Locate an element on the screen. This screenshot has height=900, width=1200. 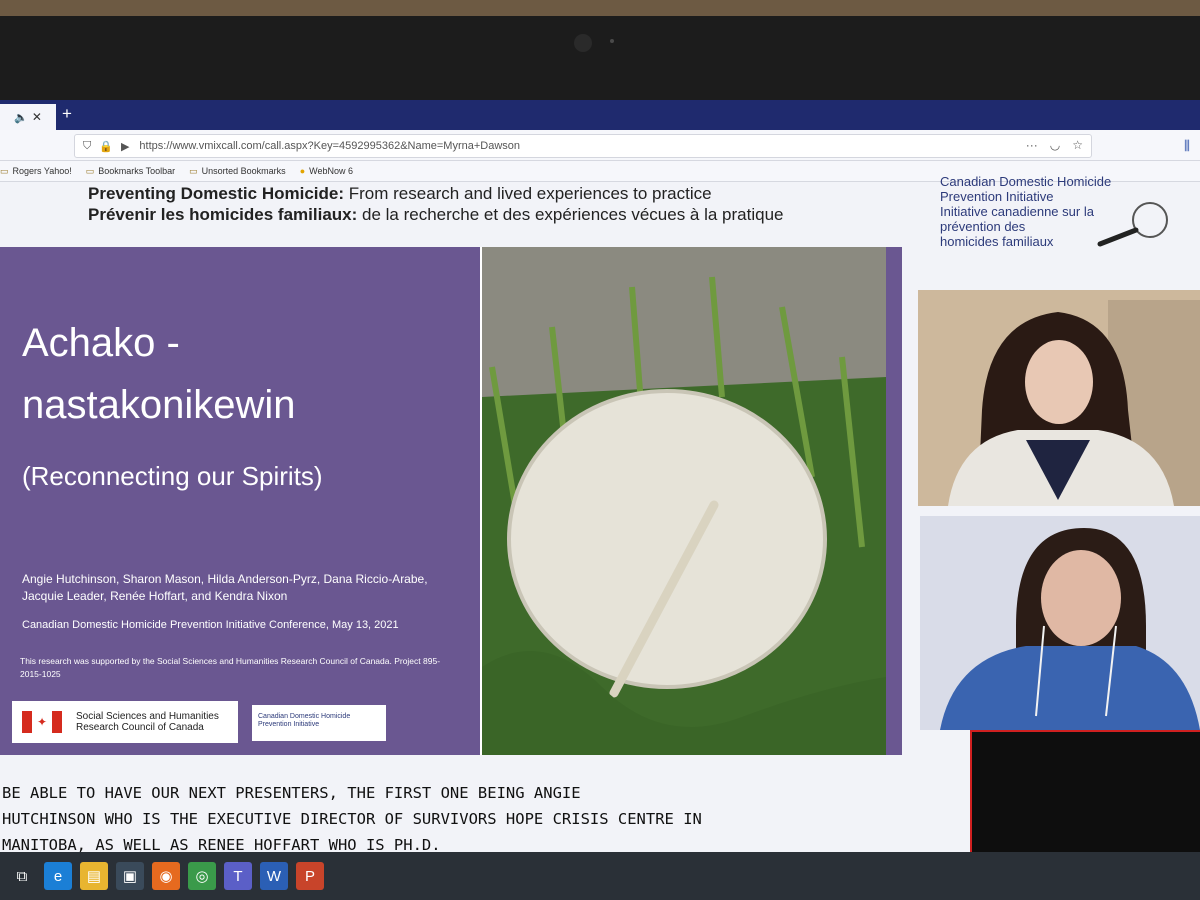
edge-icon: e is located at coordinates (58, 876).